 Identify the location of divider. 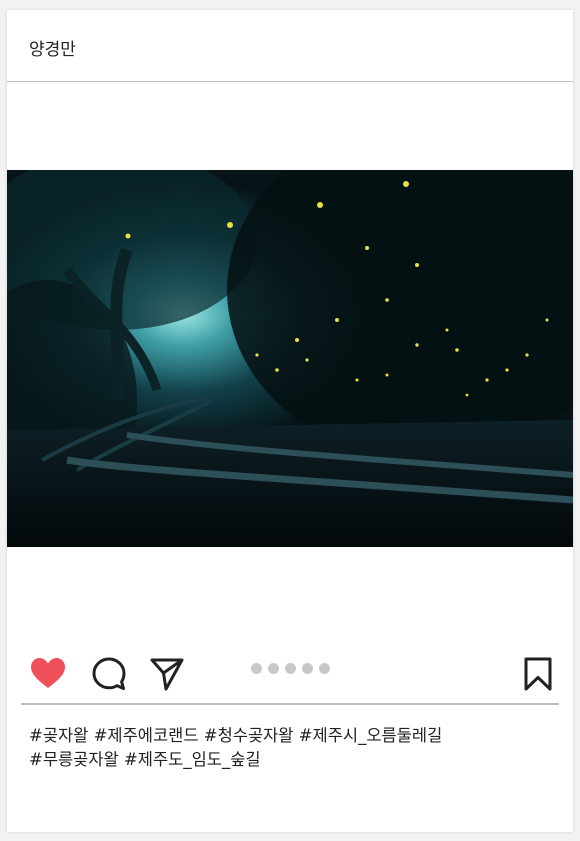
(290, 704).